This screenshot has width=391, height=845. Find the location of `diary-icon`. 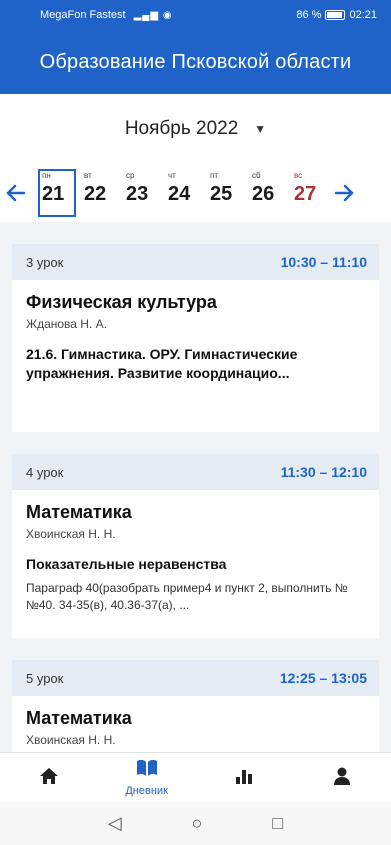

diary-icon is located at coordinates (147, 770).